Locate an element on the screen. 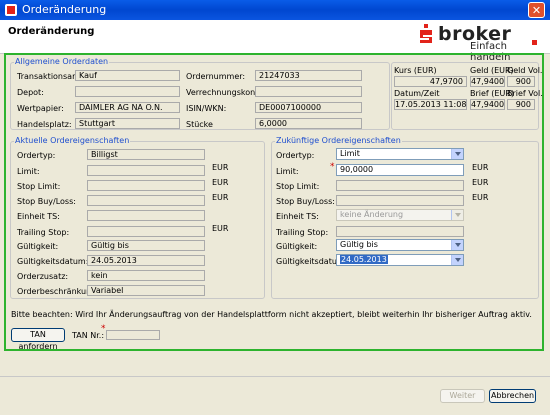  cur-stop-limit-field is located at coordinates (146, 185).